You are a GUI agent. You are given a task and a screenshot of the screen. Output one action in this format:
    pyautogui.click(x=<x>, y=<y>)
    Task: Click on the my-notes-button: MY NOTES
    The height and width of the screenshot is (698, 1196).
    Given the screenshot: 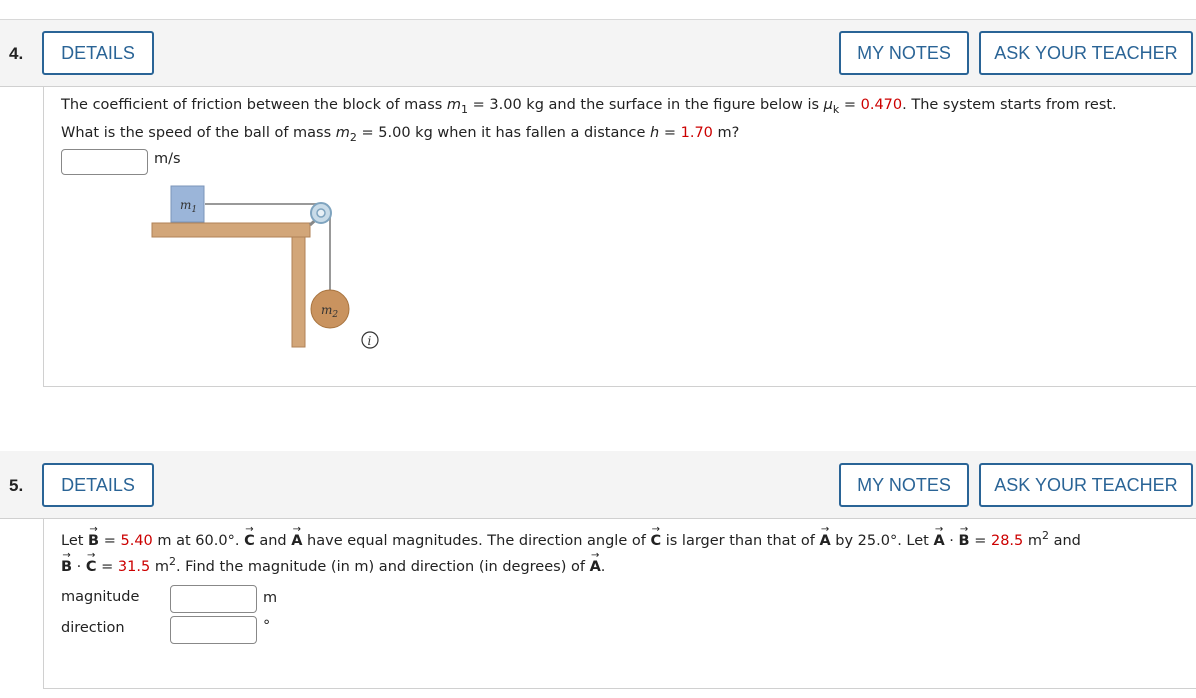 What is the action you would take?
    pyautogui.click(x=904, y=53)
    